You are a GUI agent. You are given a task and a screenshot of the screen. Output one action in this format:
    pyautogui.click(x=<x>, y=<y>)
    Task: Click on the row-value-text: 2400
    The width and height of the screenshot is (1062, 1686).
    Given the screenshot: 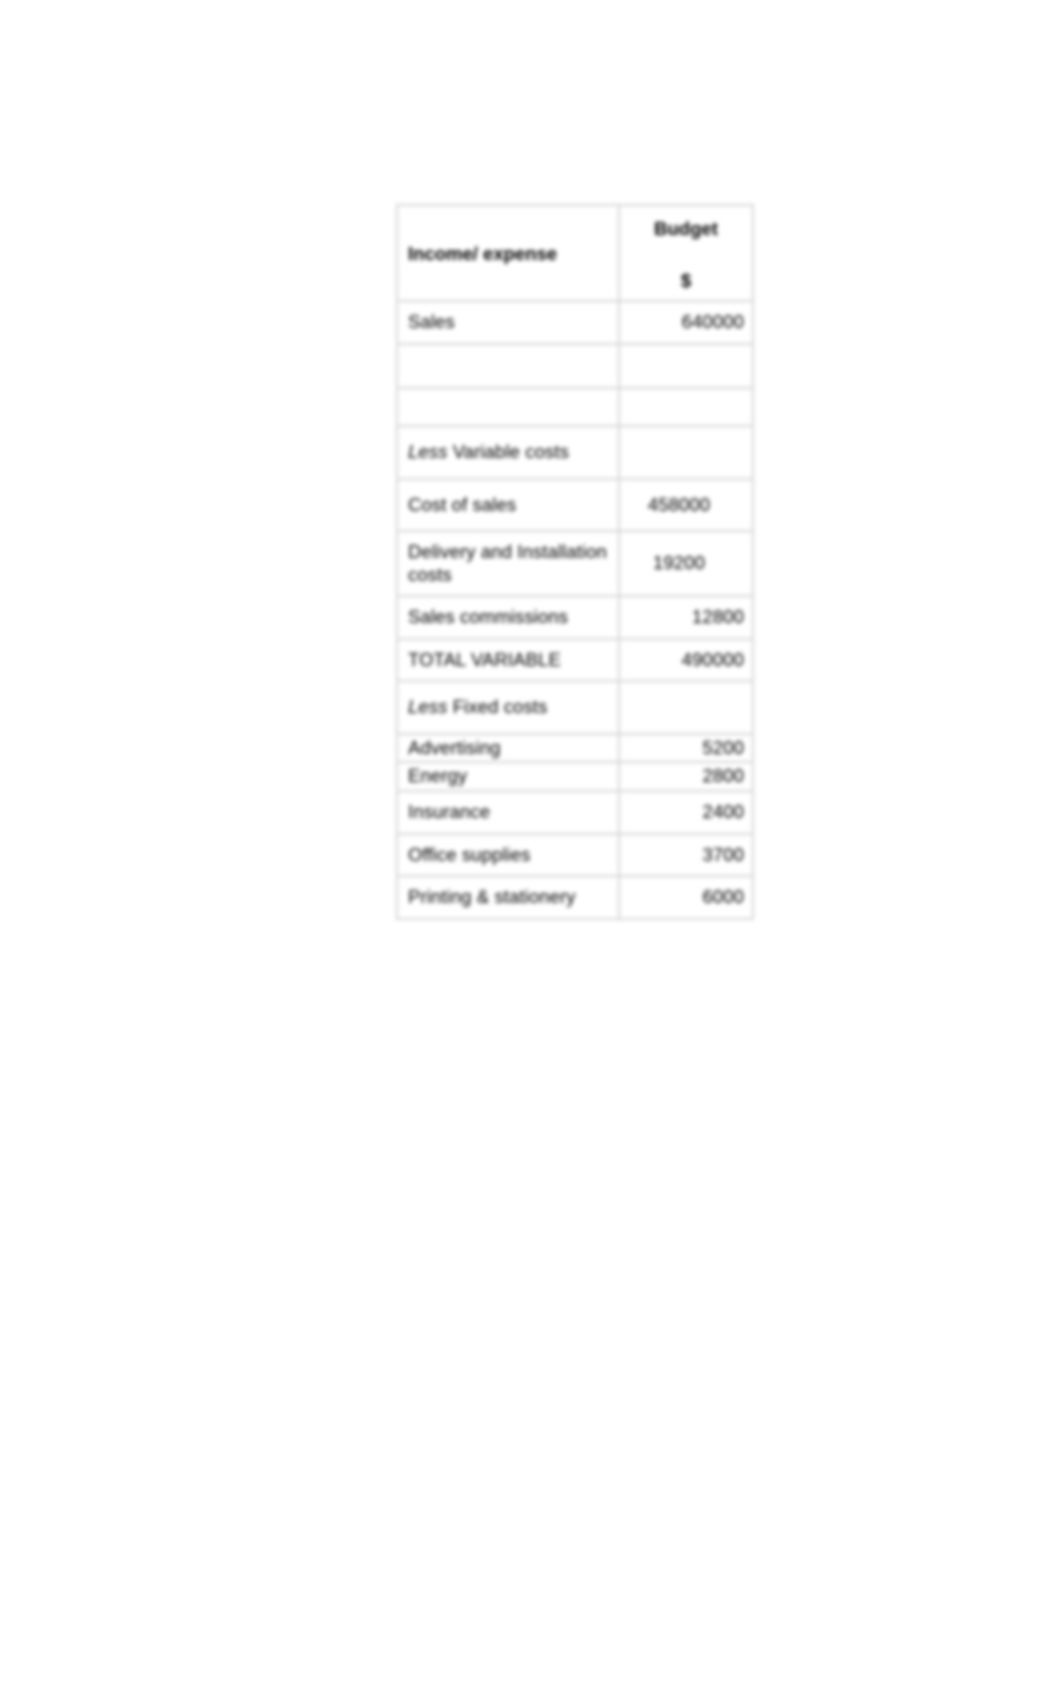 What is the action you would take?
    pyautogui.click(x=723, y=811)
    